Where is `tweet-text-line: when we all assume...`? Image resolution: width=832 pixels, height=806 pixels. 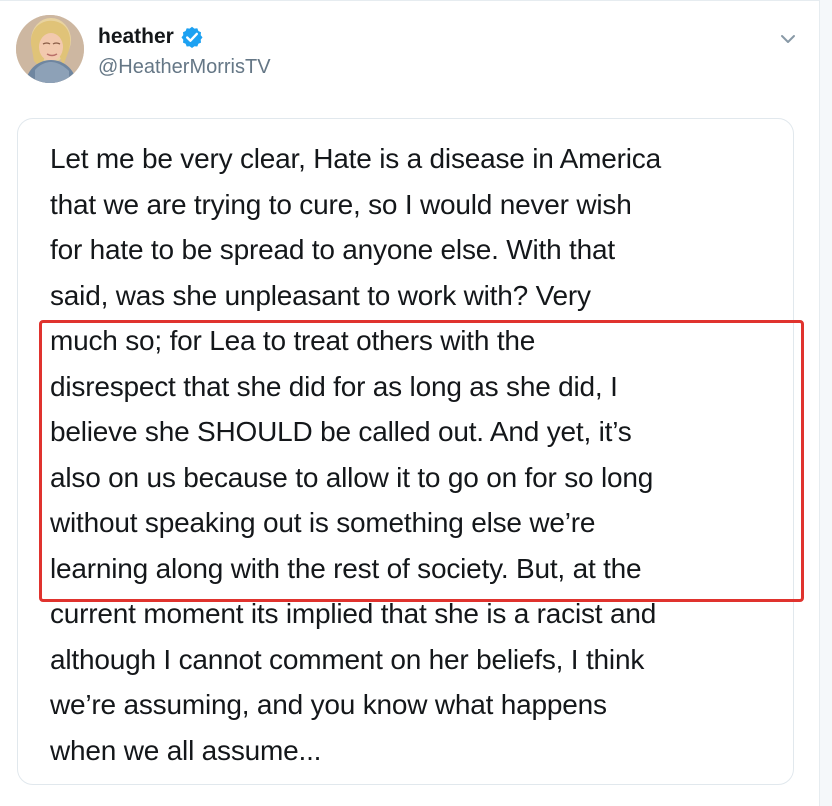
tweet-text-line: when we all assume... is located at coordinates (186, 750).